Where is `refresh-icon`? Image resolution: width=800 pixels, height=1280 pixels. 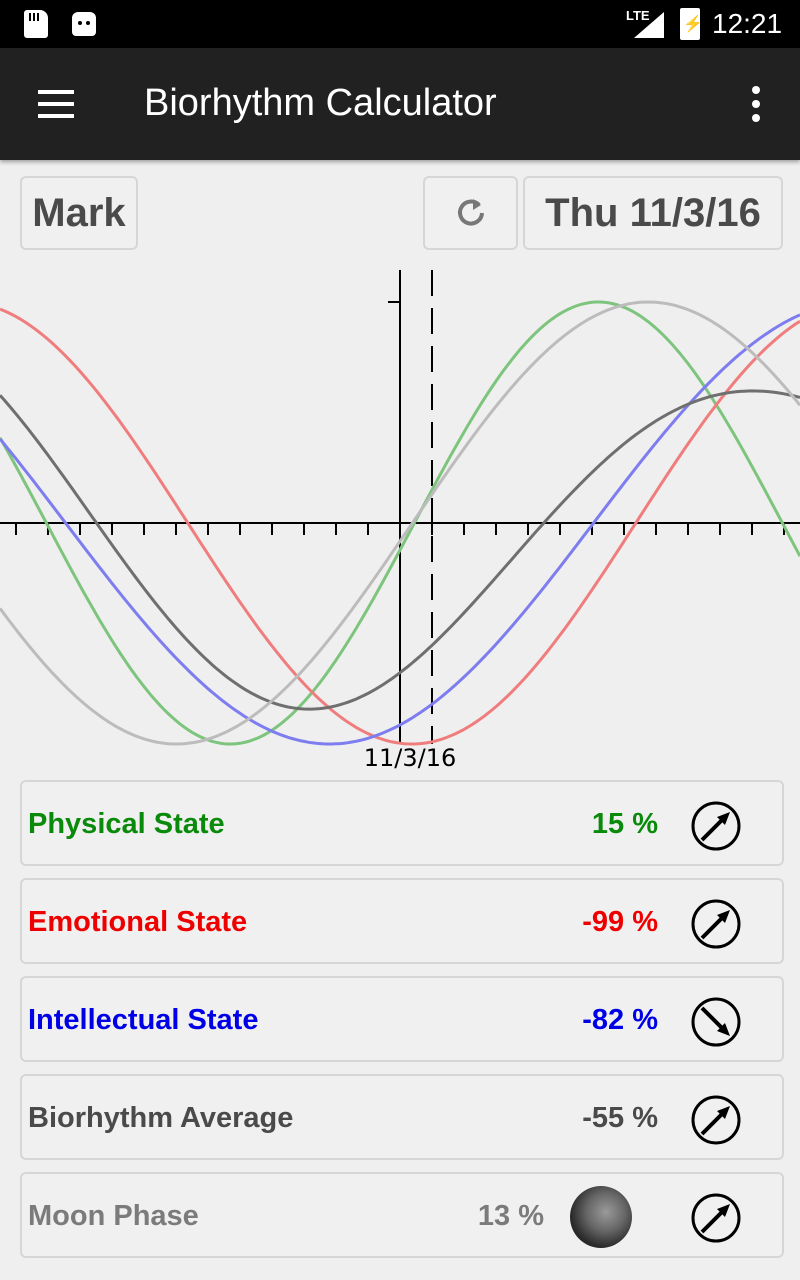
refresh-icon is located at coordinates (470, 212).